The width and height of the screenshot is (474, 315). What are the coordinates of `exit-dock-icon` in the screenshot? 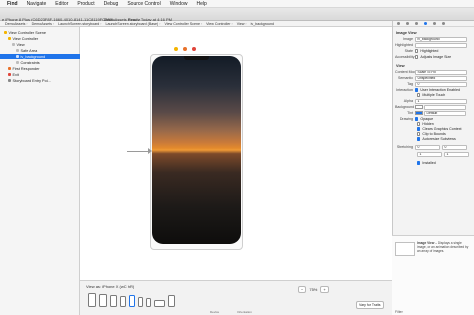 It's located at (194, 49).